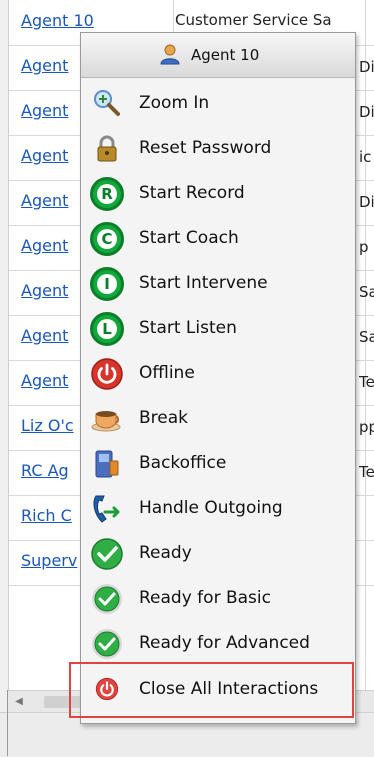 Image resolution: width=374 pixels, height=757 pixels. I want to click on menu-item-label: Start Record, so click(192, 193).